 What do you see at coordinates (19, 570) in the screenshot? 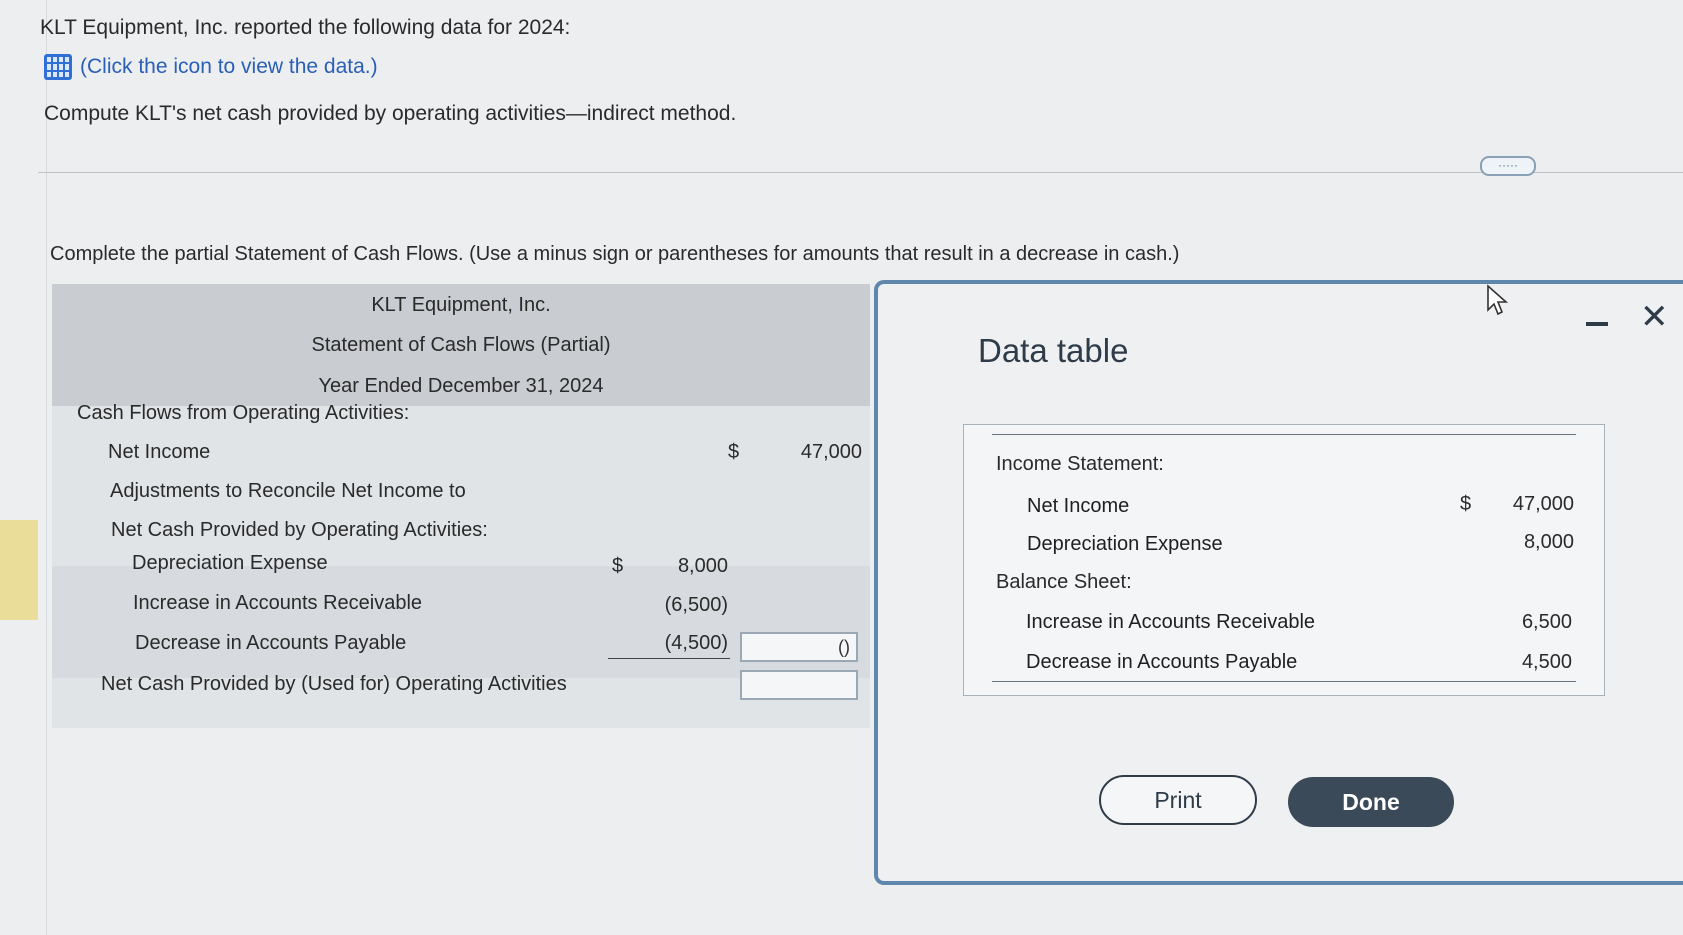
I see `highlight-strip` at bounding box center [19, 570].